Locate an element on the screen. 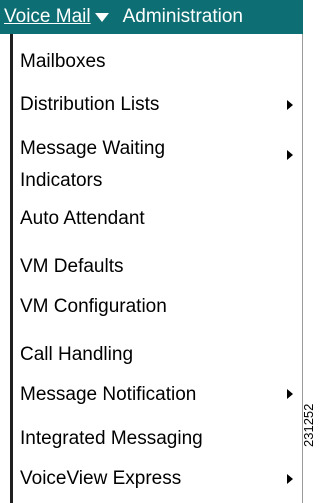 The height and width of the screenshot is (503, 329). menu-item-mailboxes: Mailboxes is located at coordinates (157, 61).